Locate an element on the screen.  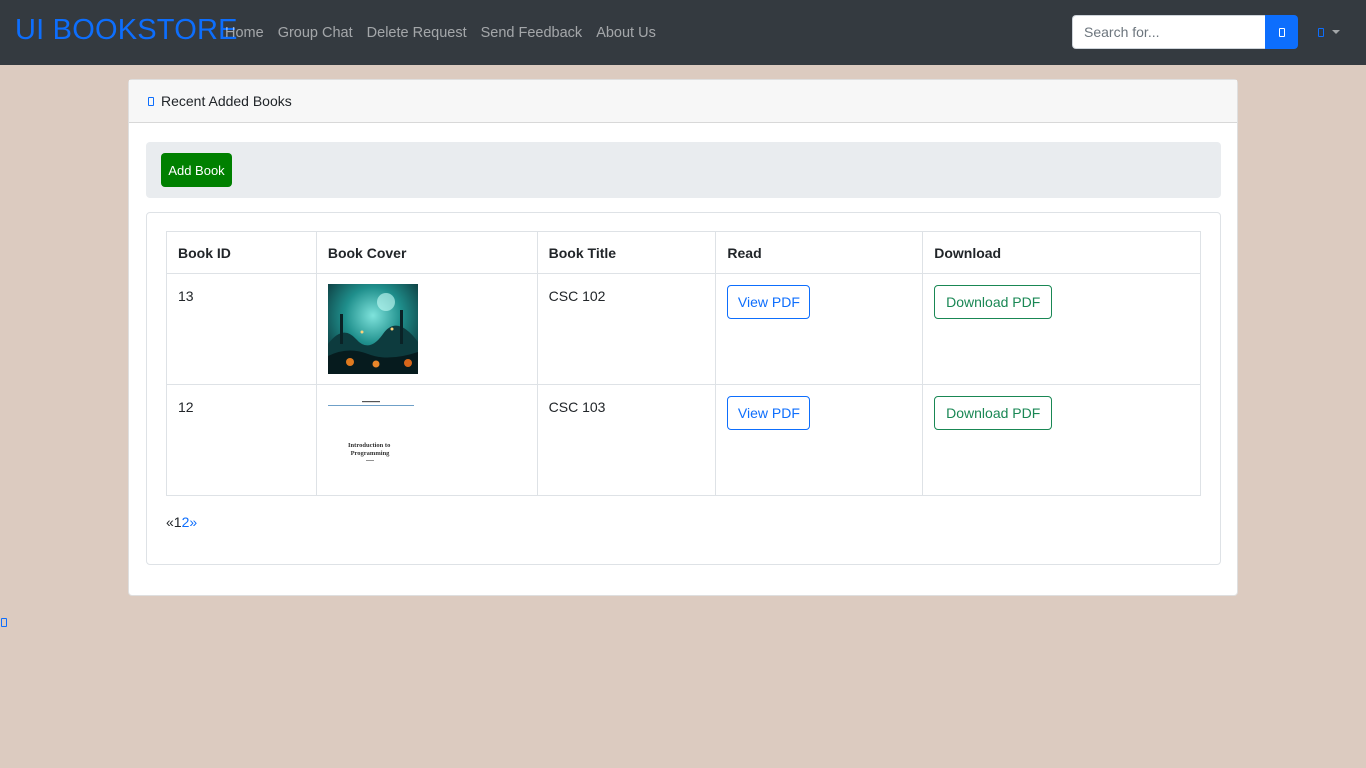
search-icon is located at coordinates (1281, 32).